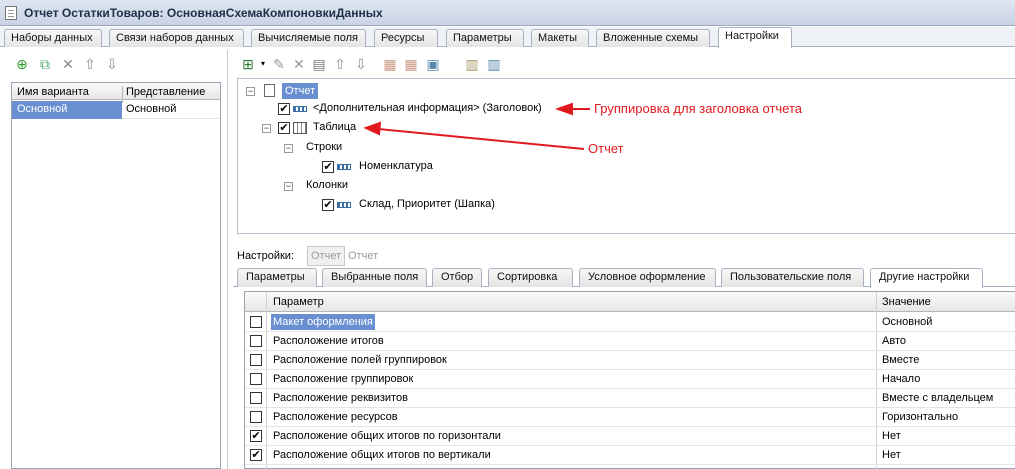  I want to click on param-value: Основной, so click(907, 322).